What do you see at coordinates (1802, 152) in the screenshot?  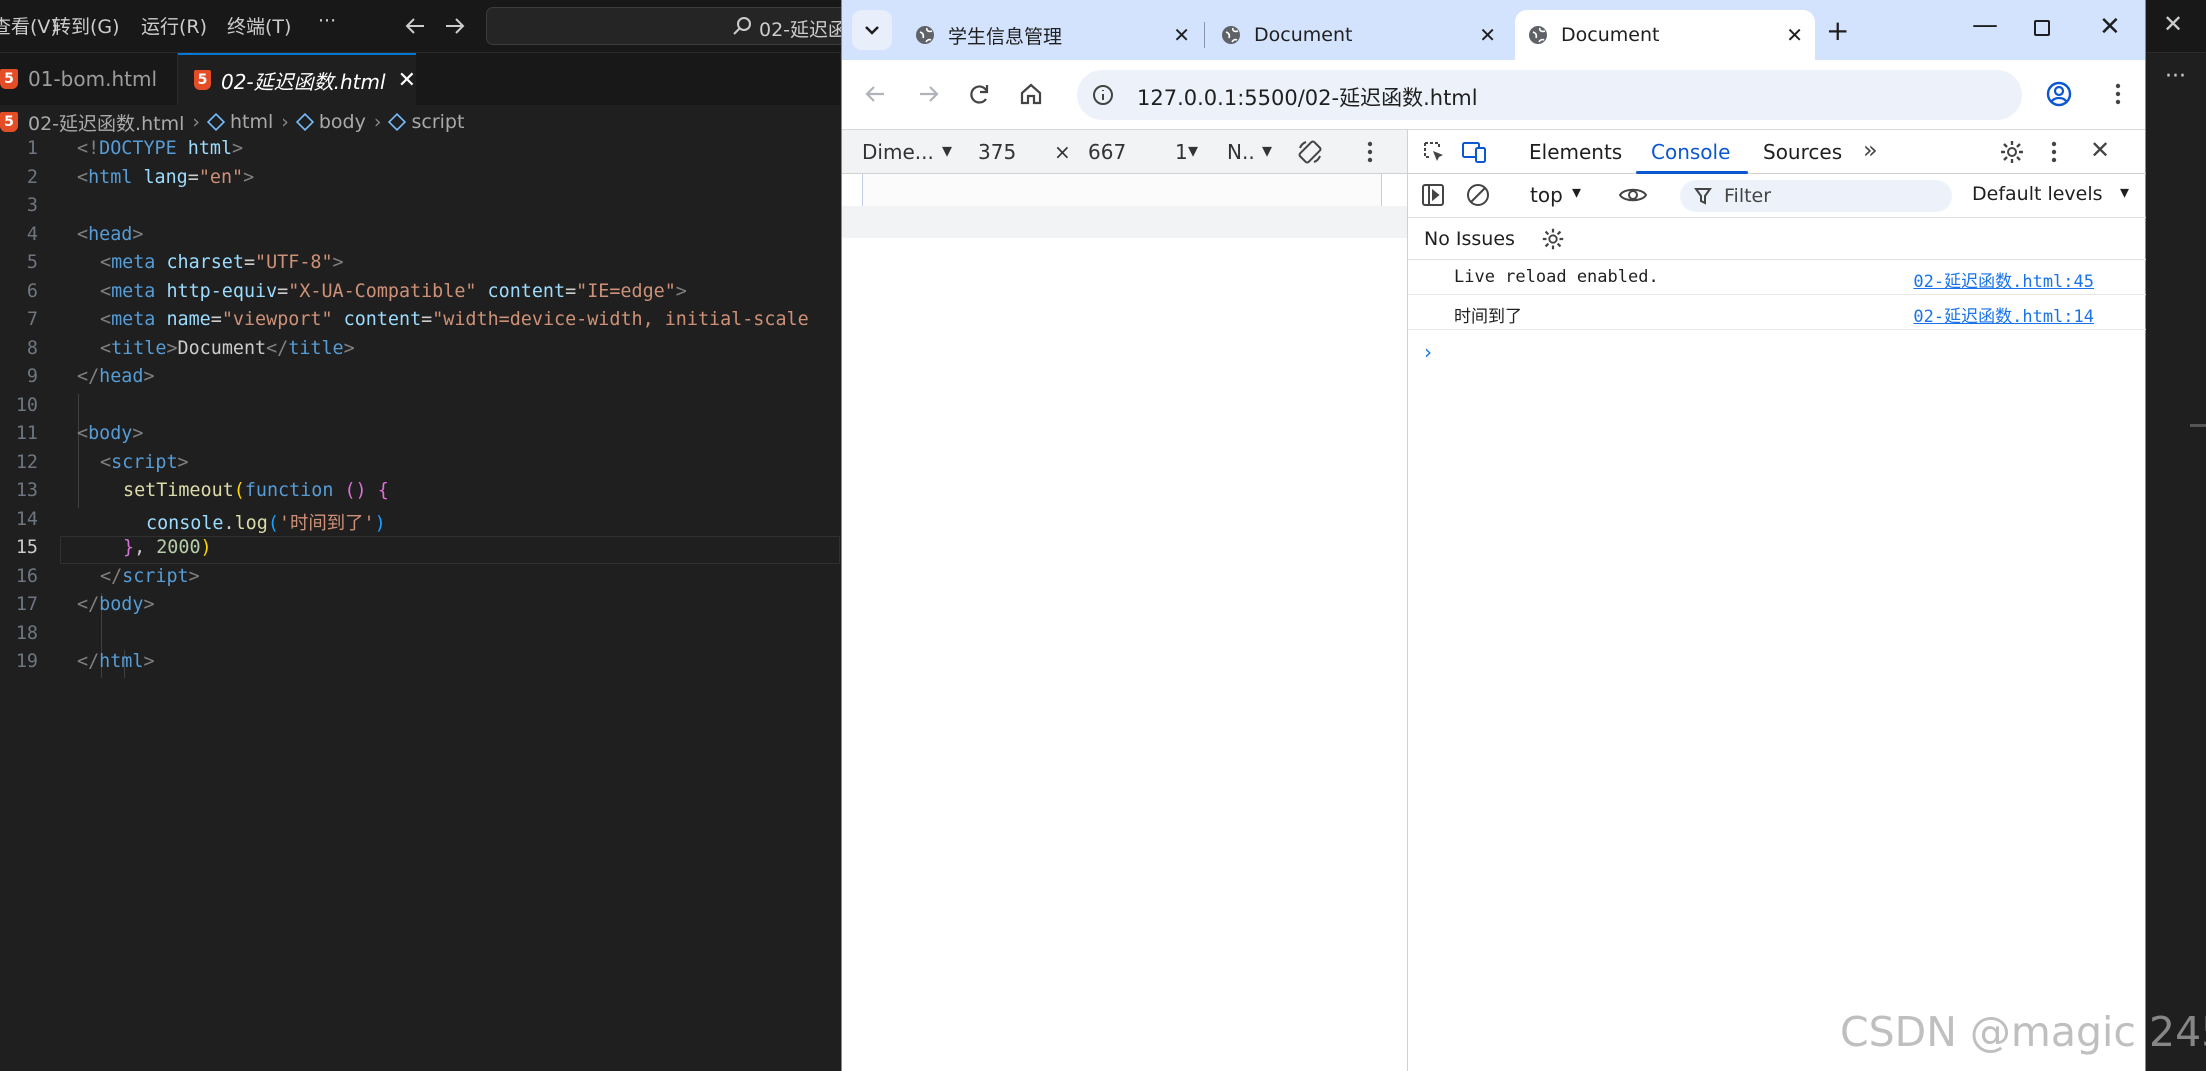 I see `tab-sources: Sources` at bounding box center [1802, 152].